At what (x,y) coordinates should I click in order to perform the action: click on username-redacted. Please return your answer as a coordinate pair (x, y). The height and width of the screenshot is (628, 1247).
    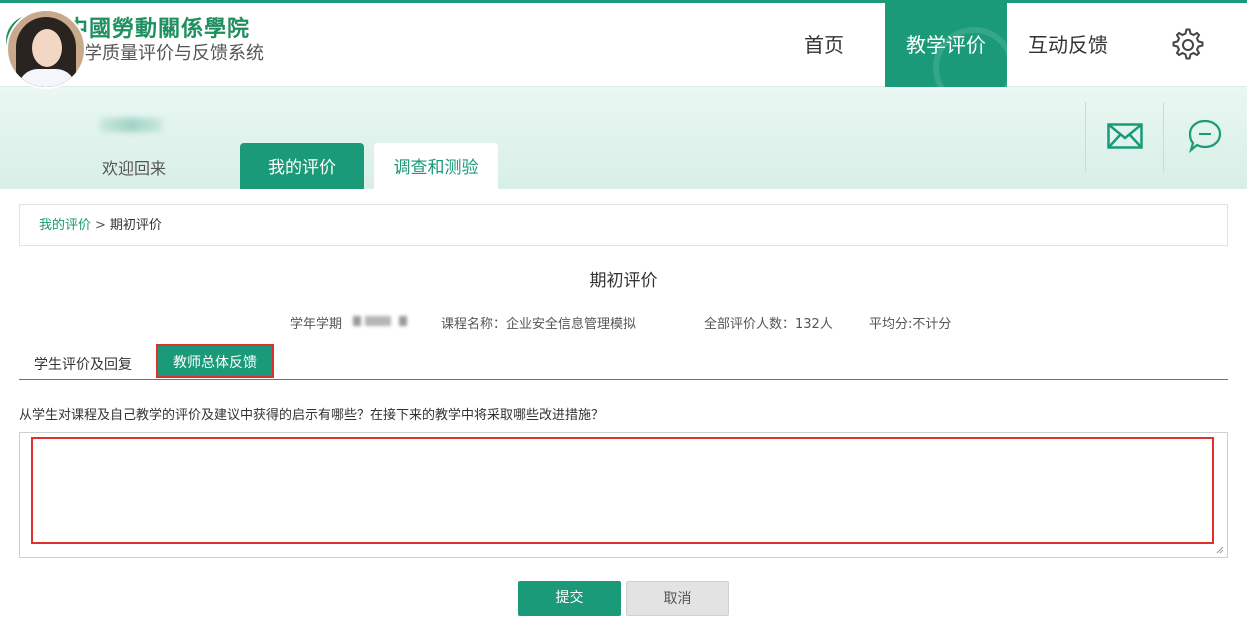
    Looking at the image, I should click on (131, 125).